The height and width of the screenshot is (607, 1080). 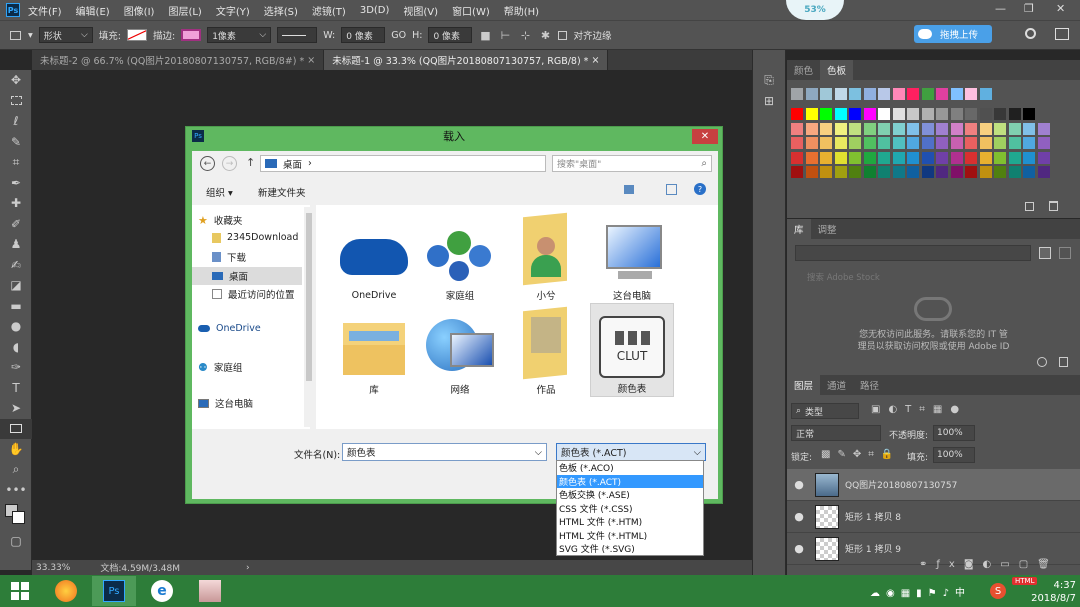 What do you see at coordinates (998, 591) in the screenshot?
I see `ime-indicator: S` at bounding box center [998, 591].